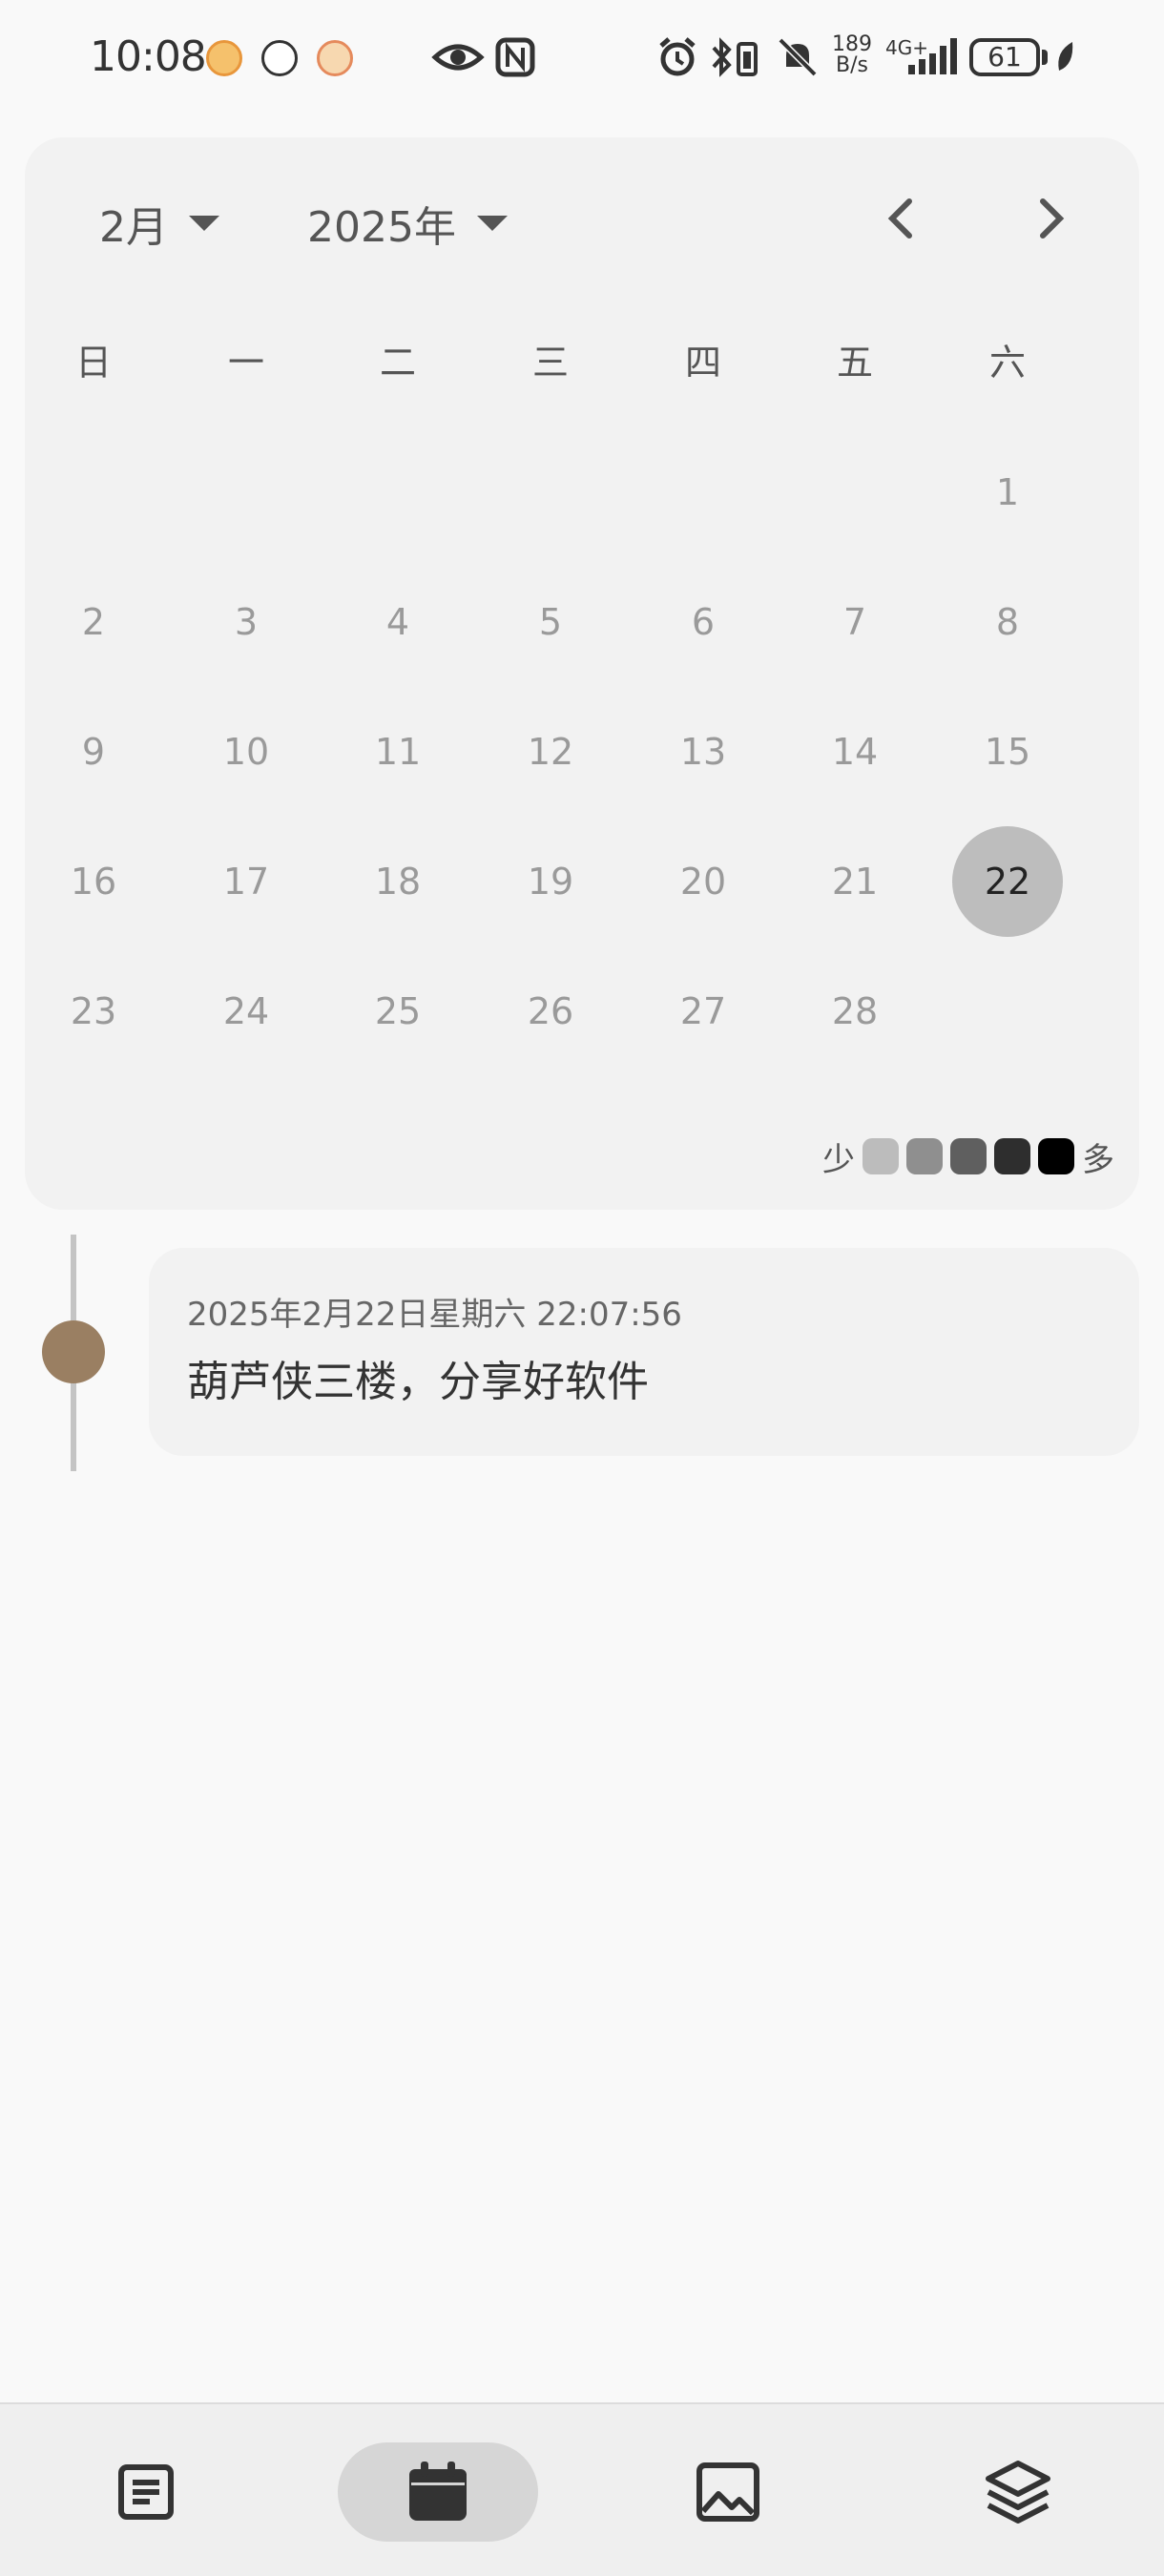 This screenshot has height=2576, width=1164. I want to click on calendar-day: 23, so click(94, 1011).